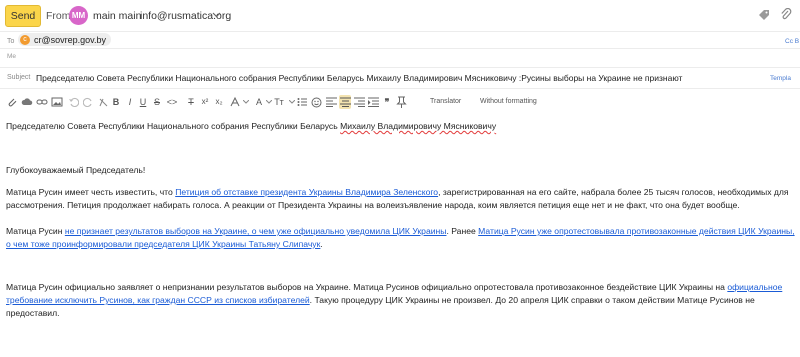 The width and height of the screenshot is (800, 357). Describe the element at coordinates (70, 39) in the screenshot. I see `recipient-email: cr@sovrep.gov.by` at that location.